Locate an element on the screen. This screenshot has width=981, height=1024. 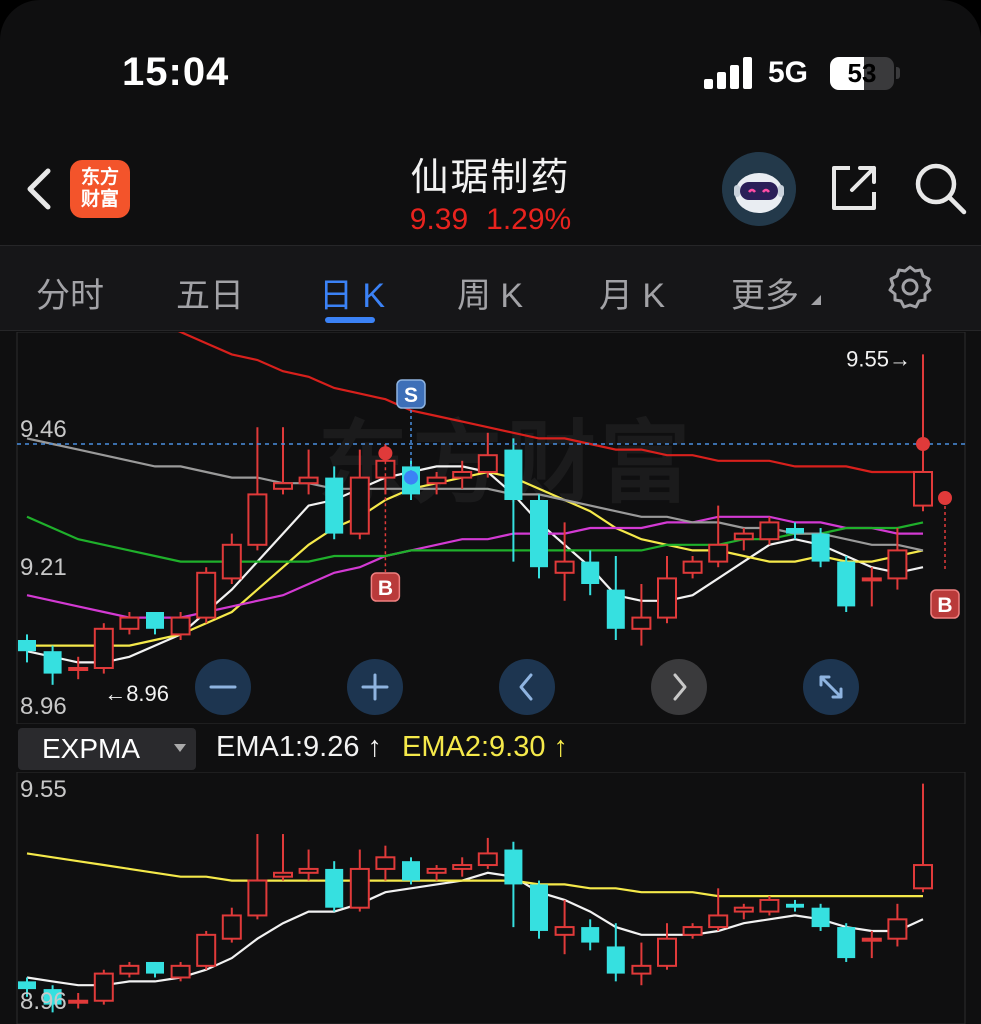
fullscreen-button is located at coordinates (831, 687).